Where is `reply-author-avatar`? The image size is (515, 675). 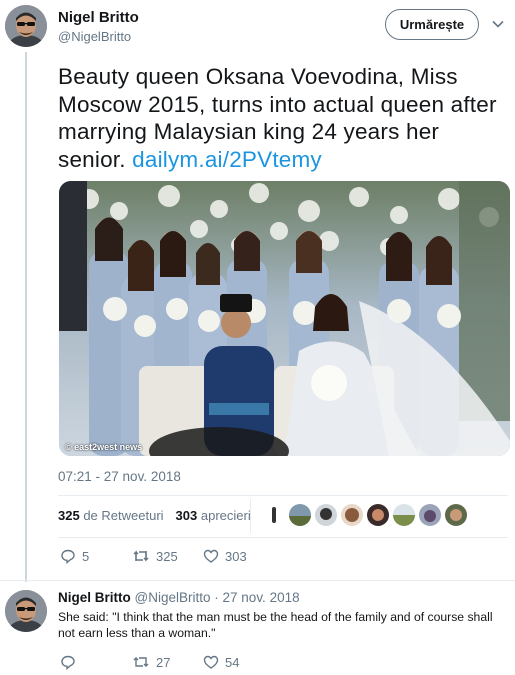
reply-author-avatar is located at coordinates (26, 611).